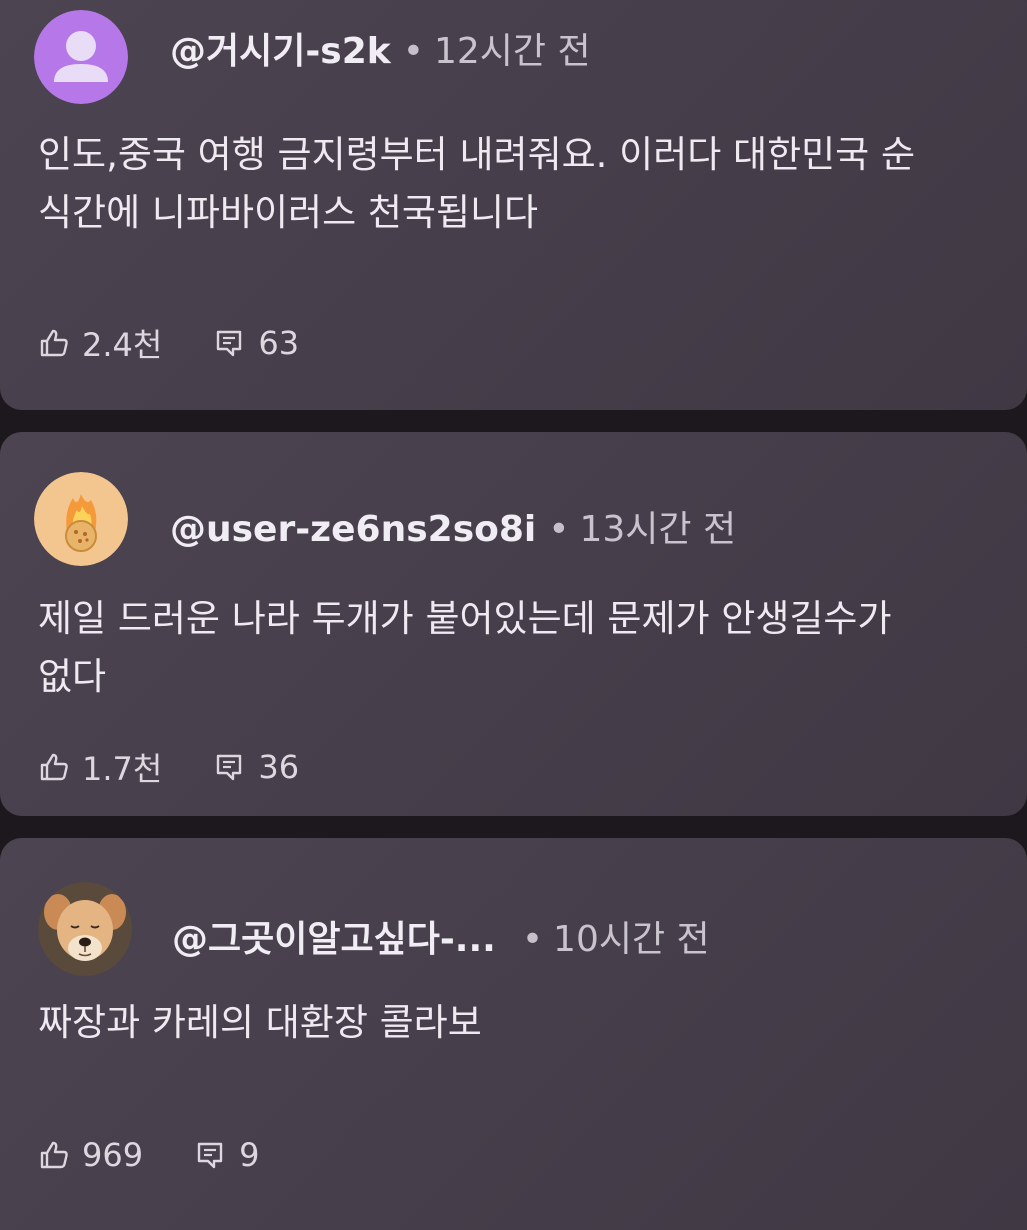  Describe the element at coordinates (168, 767) in the screenshot. I see `comment-actions: 1.7천 36` at that location.